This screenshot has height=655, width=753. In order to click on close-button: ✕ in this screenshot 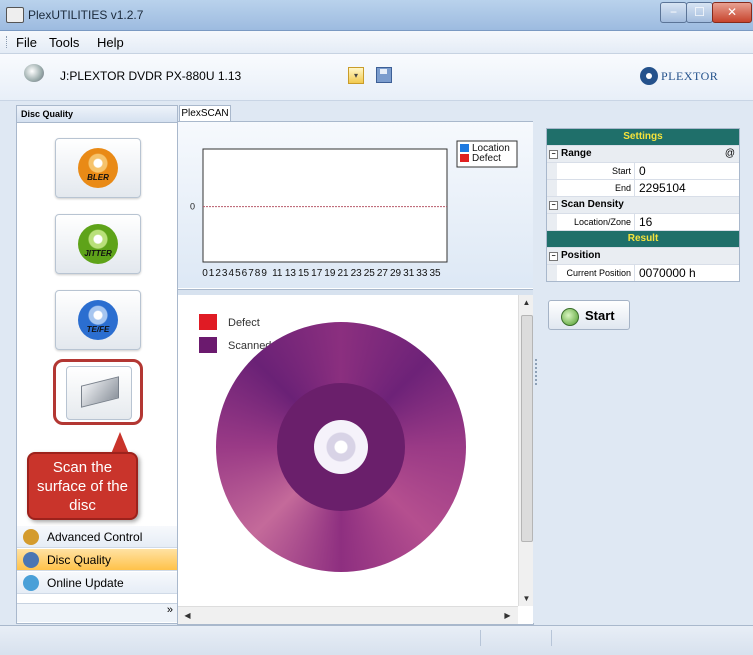, I will do `click(732, 12)`.